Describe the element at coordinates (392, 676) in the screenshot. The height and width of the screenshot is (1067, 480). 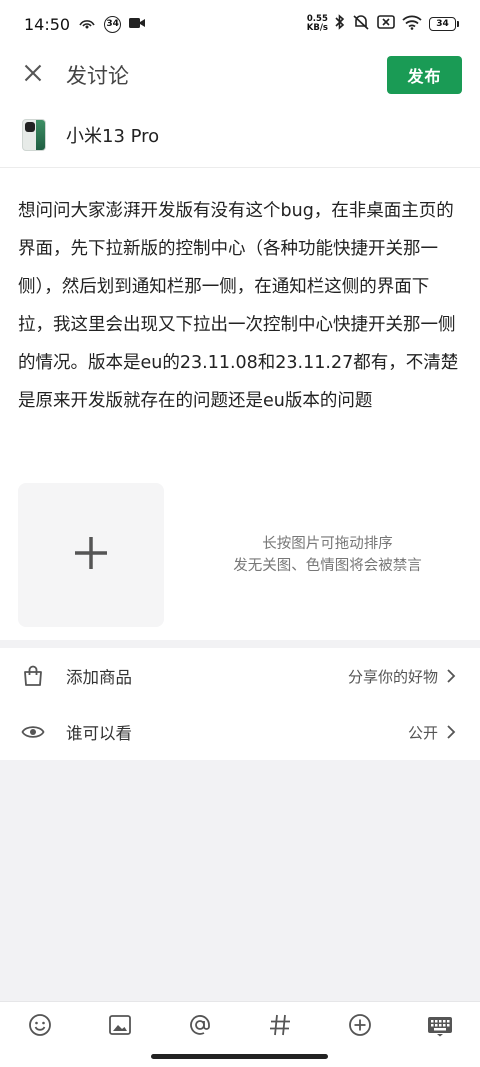
I see `add-product-value: 分享你的好物` at that location.